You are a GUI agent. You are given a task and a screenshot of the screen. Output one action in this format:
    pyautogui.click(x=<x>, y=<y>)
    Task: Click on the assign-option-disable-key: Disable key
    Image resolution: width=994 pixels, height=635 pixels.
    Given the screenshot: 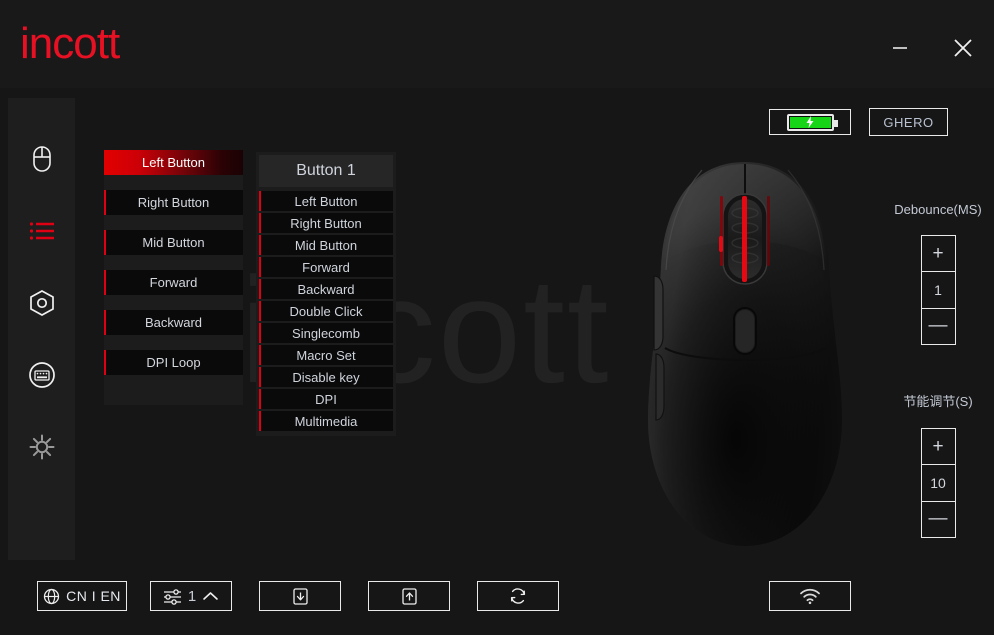 What is the action you would take?
    pyautogui.click(x=326, y=377)
    